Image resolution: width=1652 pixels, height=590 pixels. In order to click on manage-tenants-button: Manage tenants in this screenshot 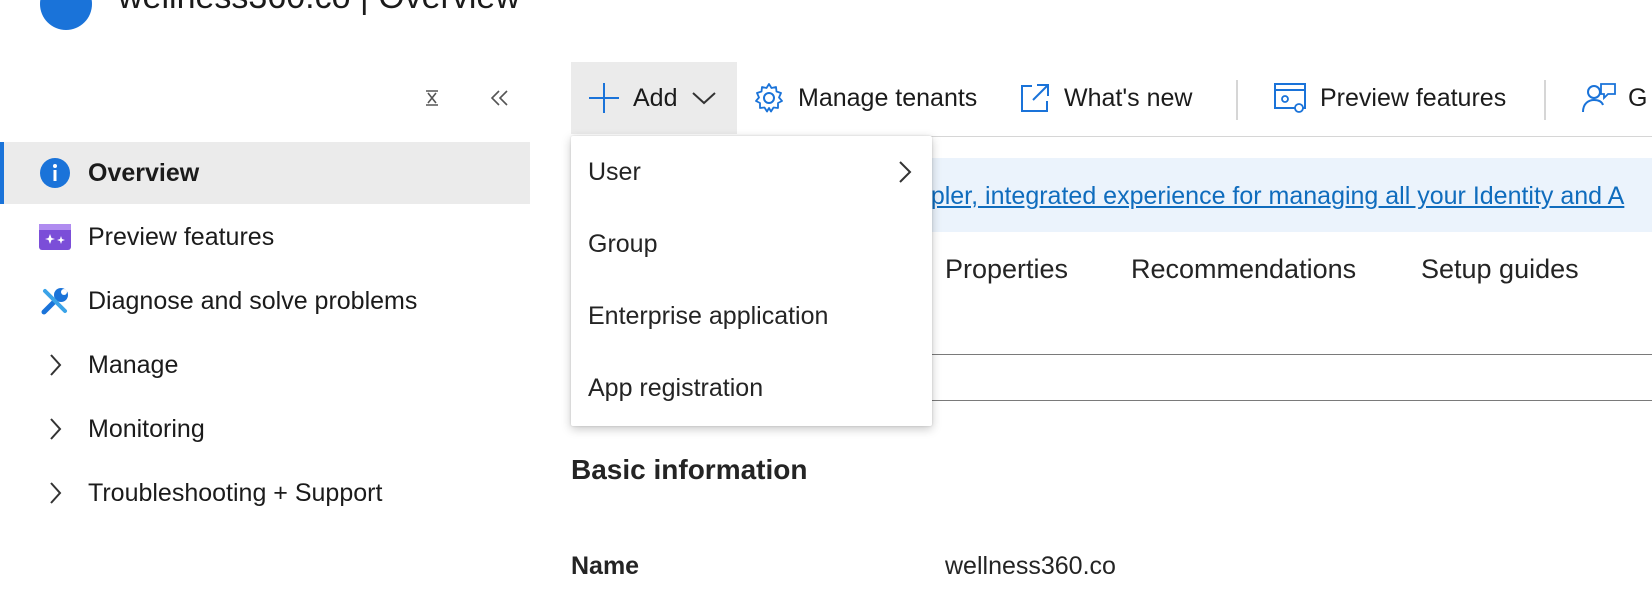, I will do `click(863, 98)`.